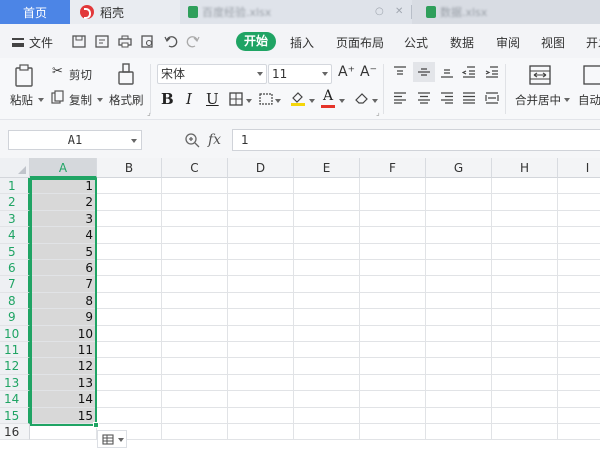 This screenshot has height=450, width=600. Describe the element at coordinates (579, 268) in the screenshot. I see `cell-i6` at that location.